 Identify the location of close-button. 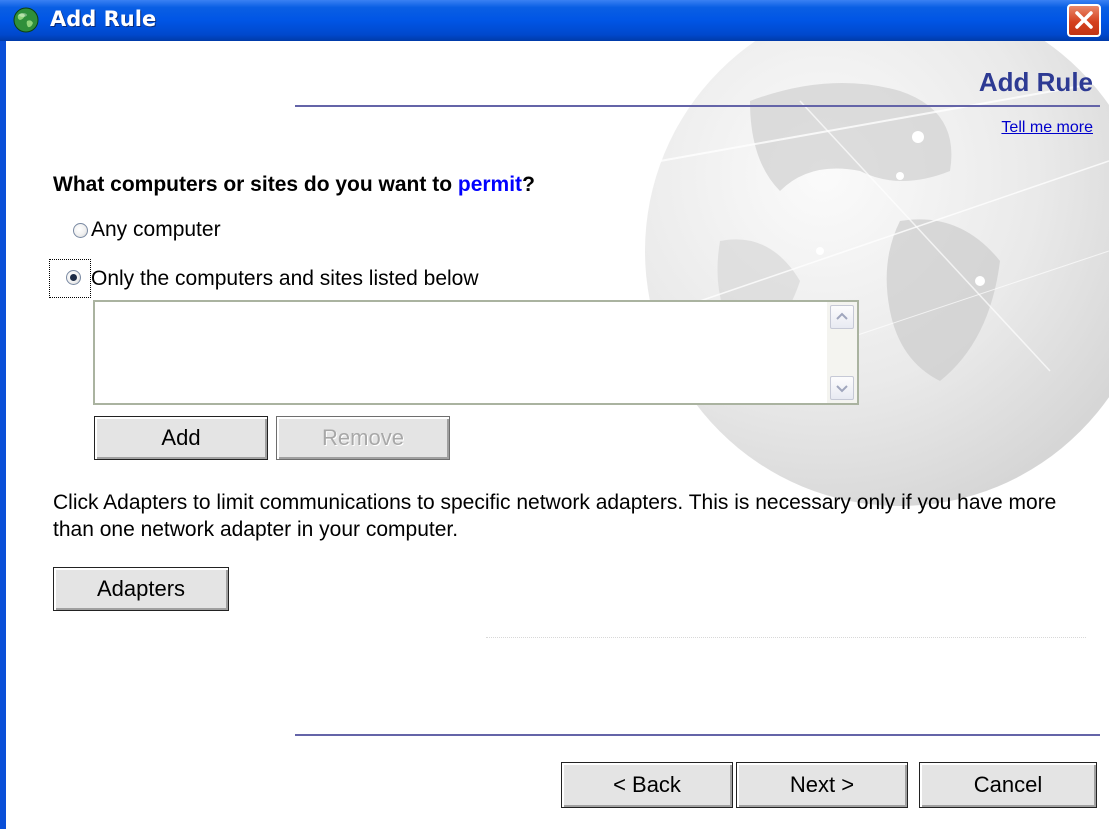
(1084, 20).